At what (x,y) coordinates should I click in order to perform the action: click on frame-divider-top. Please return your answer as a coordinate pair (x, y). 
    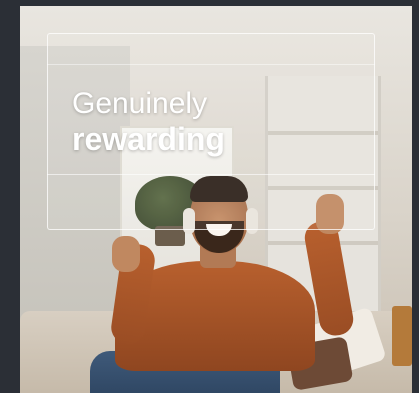
    Looking at the image, I should click on (211, 64).